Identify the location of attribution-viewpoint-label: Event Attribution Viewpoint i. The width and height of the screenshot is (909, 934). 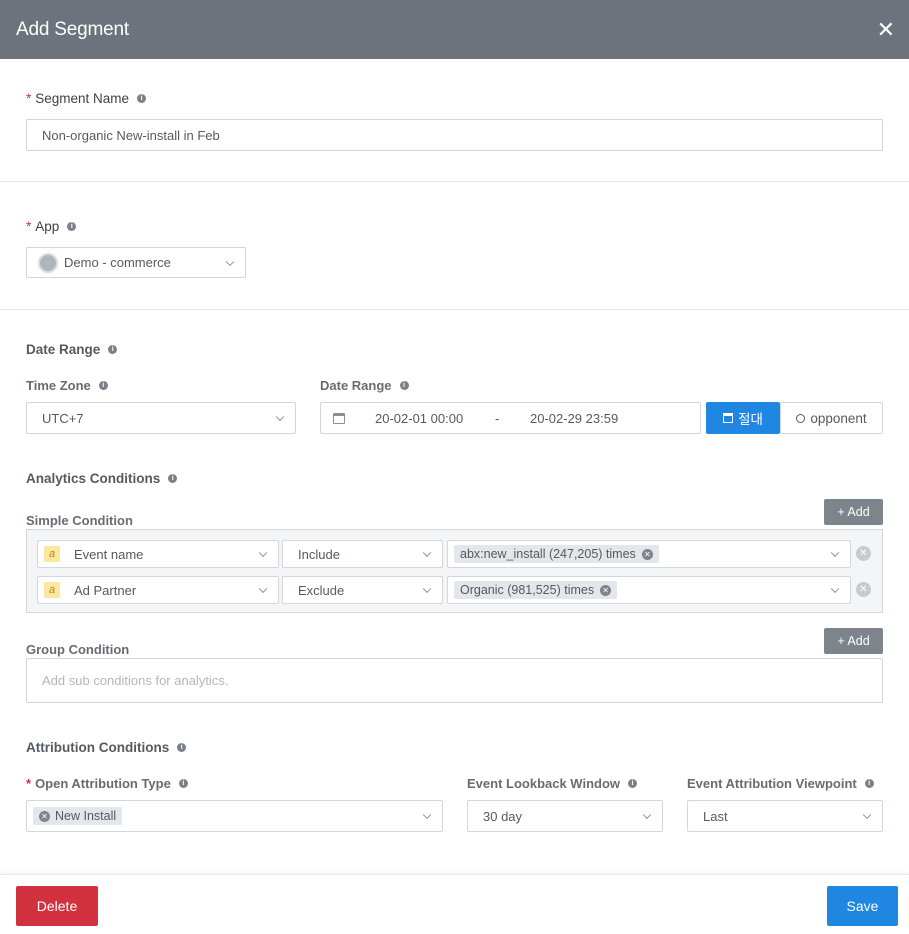
(780, 783).